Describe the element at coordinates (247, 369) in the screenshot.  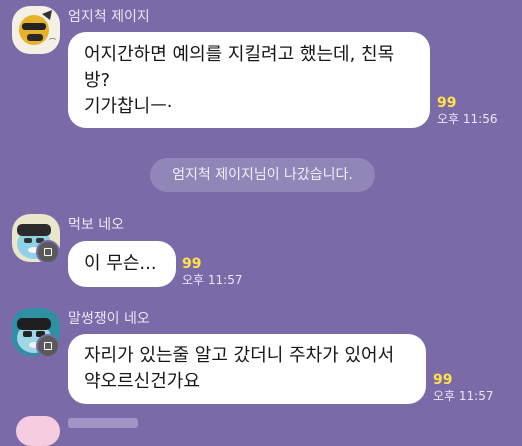
I see `message-bubble: 자리가 있는줄 알고 갔더니 주차가 있어서 약오르신건가요` at that location.